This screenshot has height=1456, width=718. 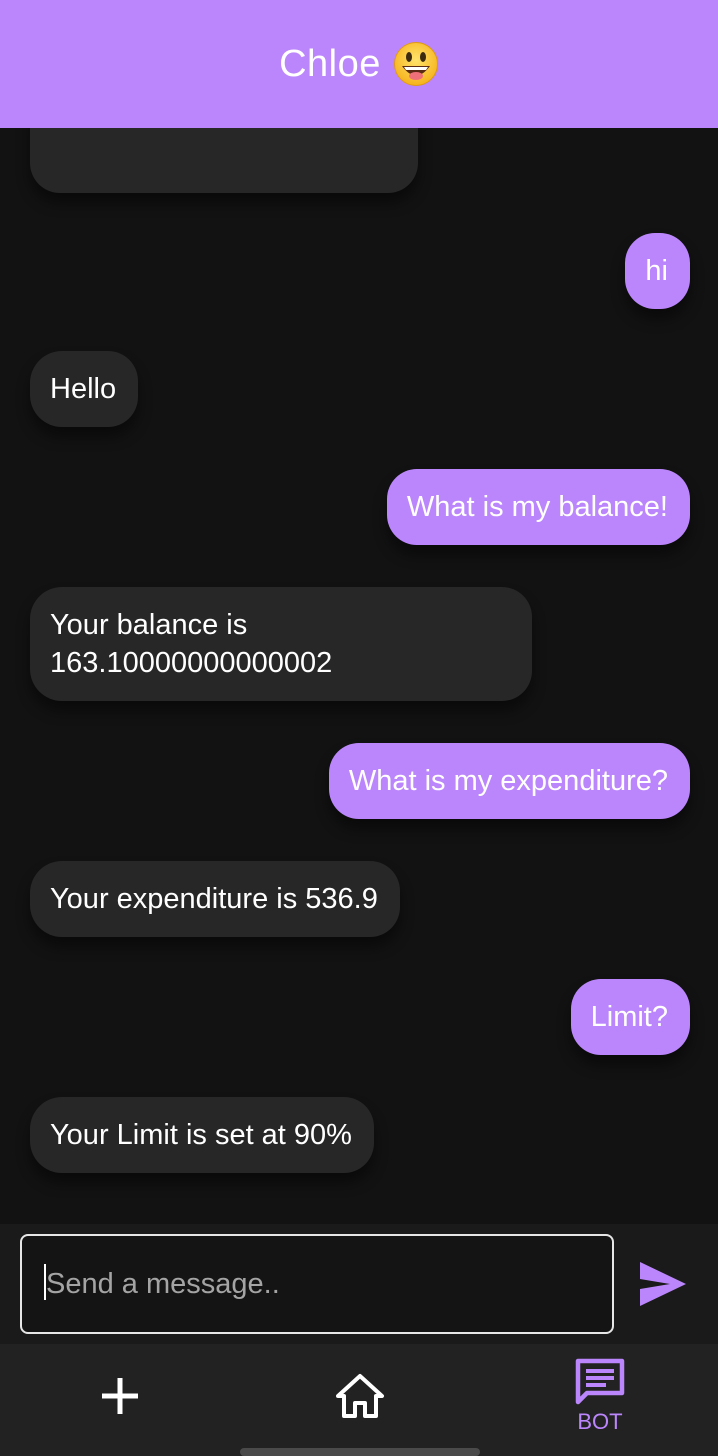 I want to click on bot-message: Hello, so click(x=84, y=389).